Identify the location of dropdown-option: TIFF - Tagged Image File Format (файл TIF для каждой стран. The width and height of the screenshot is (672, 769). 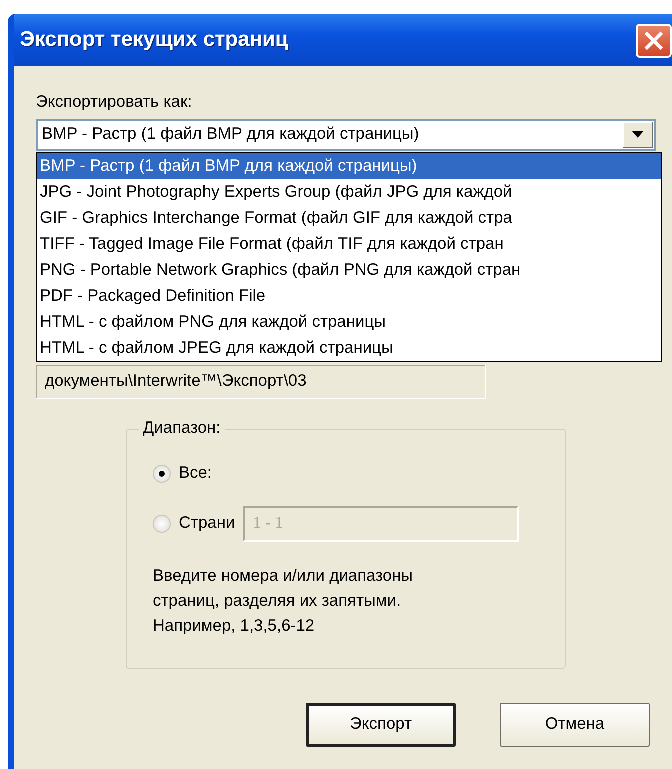
(349, 244).